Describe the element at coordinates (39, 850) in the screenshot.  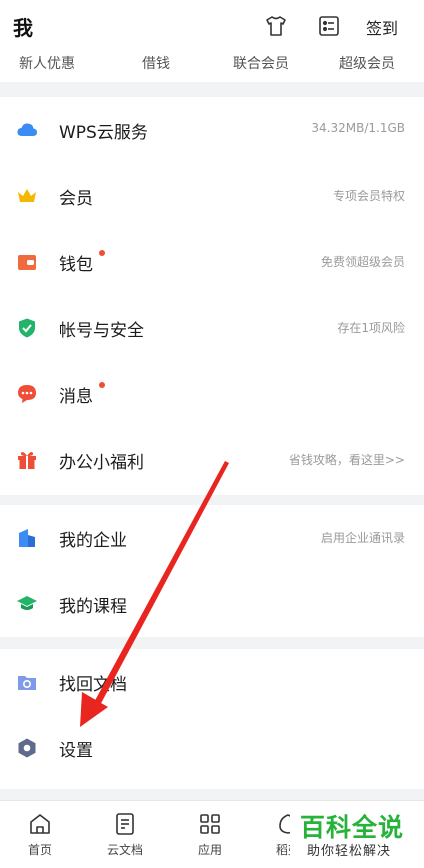
I see `tab-label: 首页` at that location.